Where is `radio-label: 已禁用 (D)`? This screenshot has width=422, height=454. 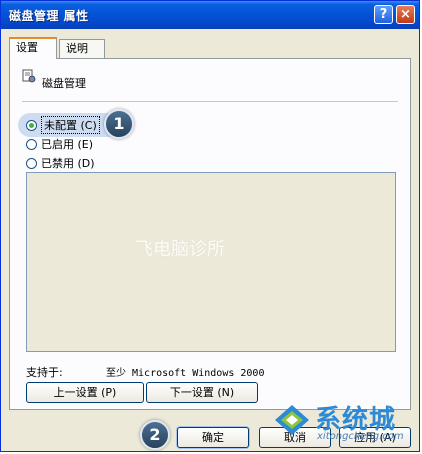
radio-label: 已禁用 (D) is located at coordinates (68, 163).